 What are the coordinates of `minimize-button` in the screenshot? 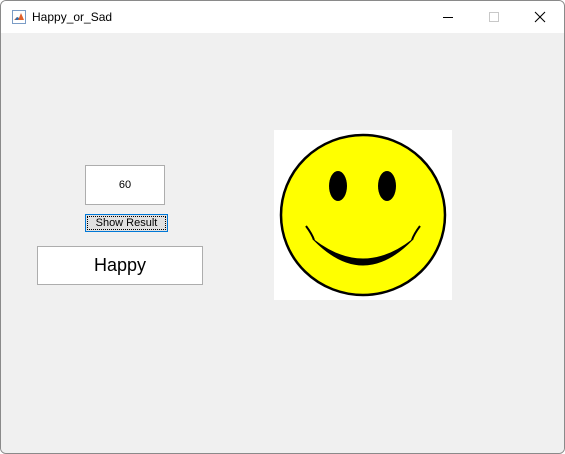 It's located at (448, 17).